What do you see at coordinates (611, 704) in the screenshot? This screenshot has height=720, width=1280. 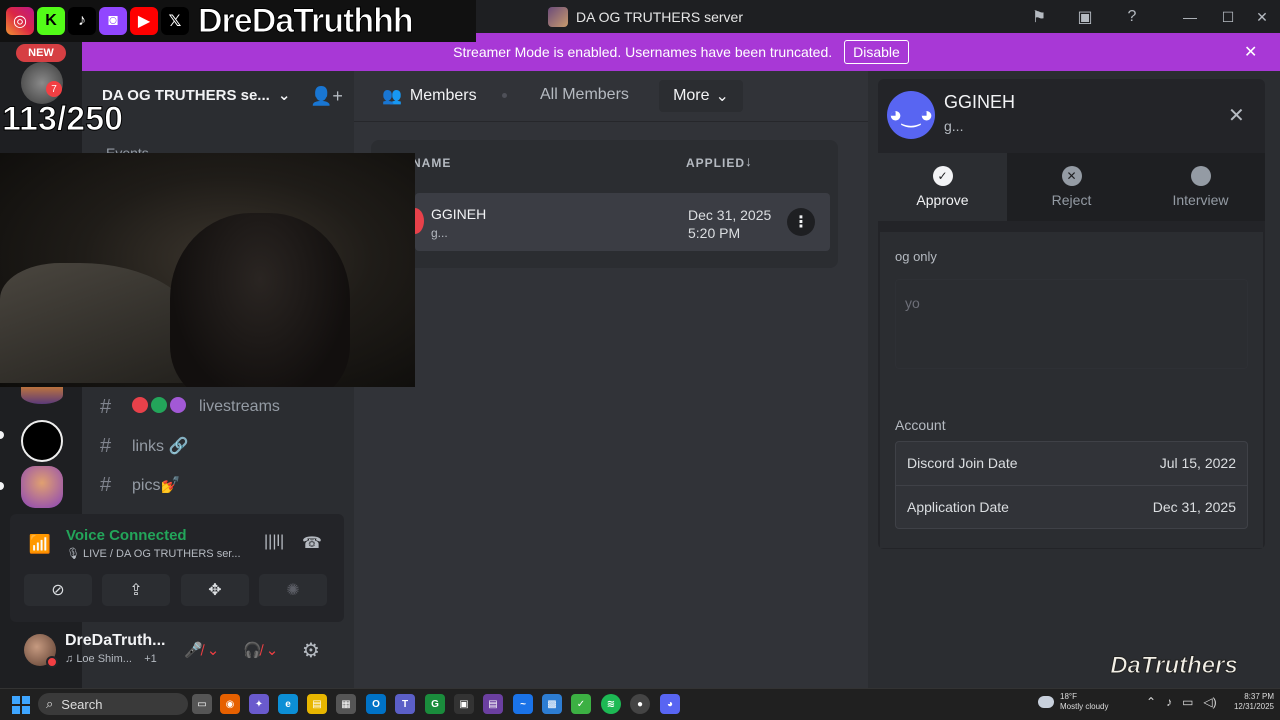 I see `spotify-icon: ≋` at bounding box center [611, 704].